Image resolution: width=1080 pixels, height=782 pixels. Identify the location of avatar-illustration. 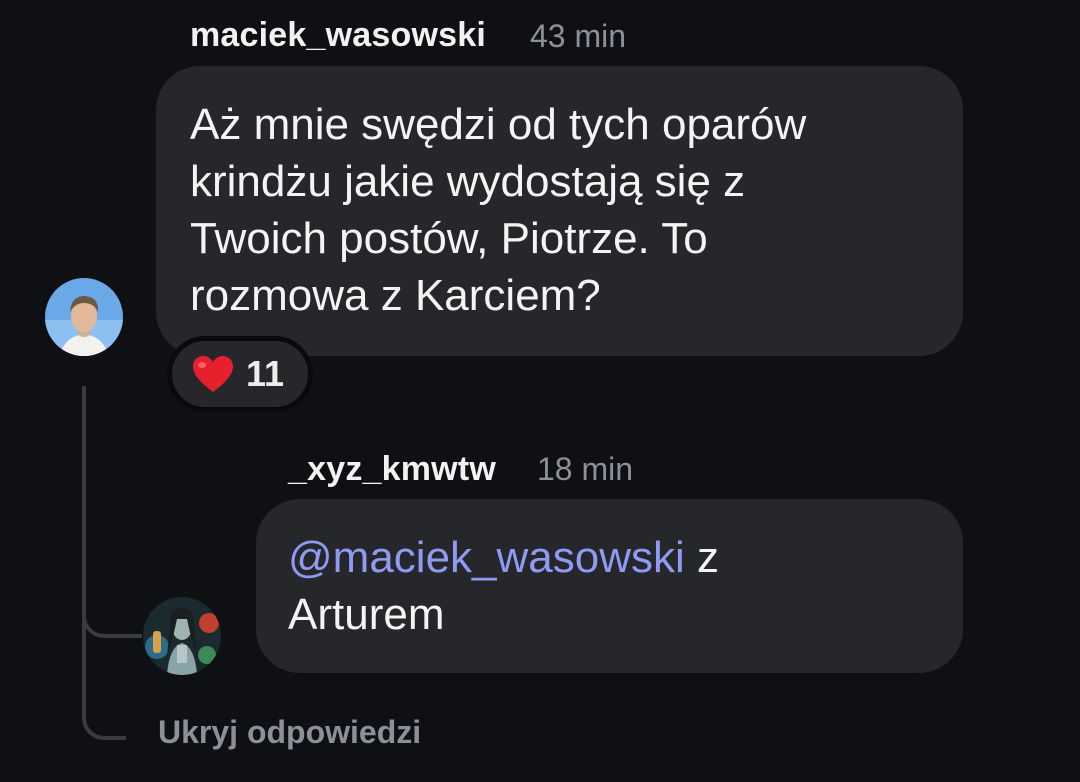
(182, 636).